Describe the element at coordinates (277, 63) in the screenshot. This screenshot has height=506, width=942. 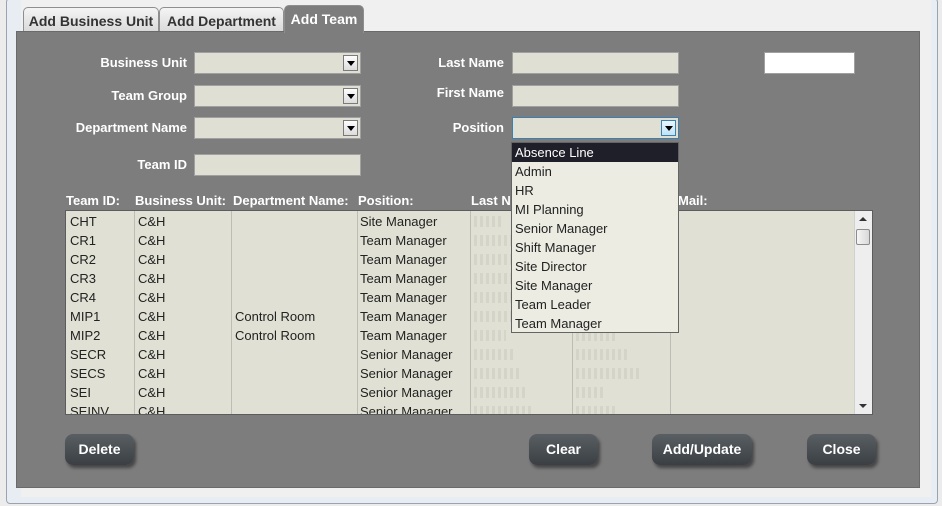
I see `business-unit-combo` at that location.